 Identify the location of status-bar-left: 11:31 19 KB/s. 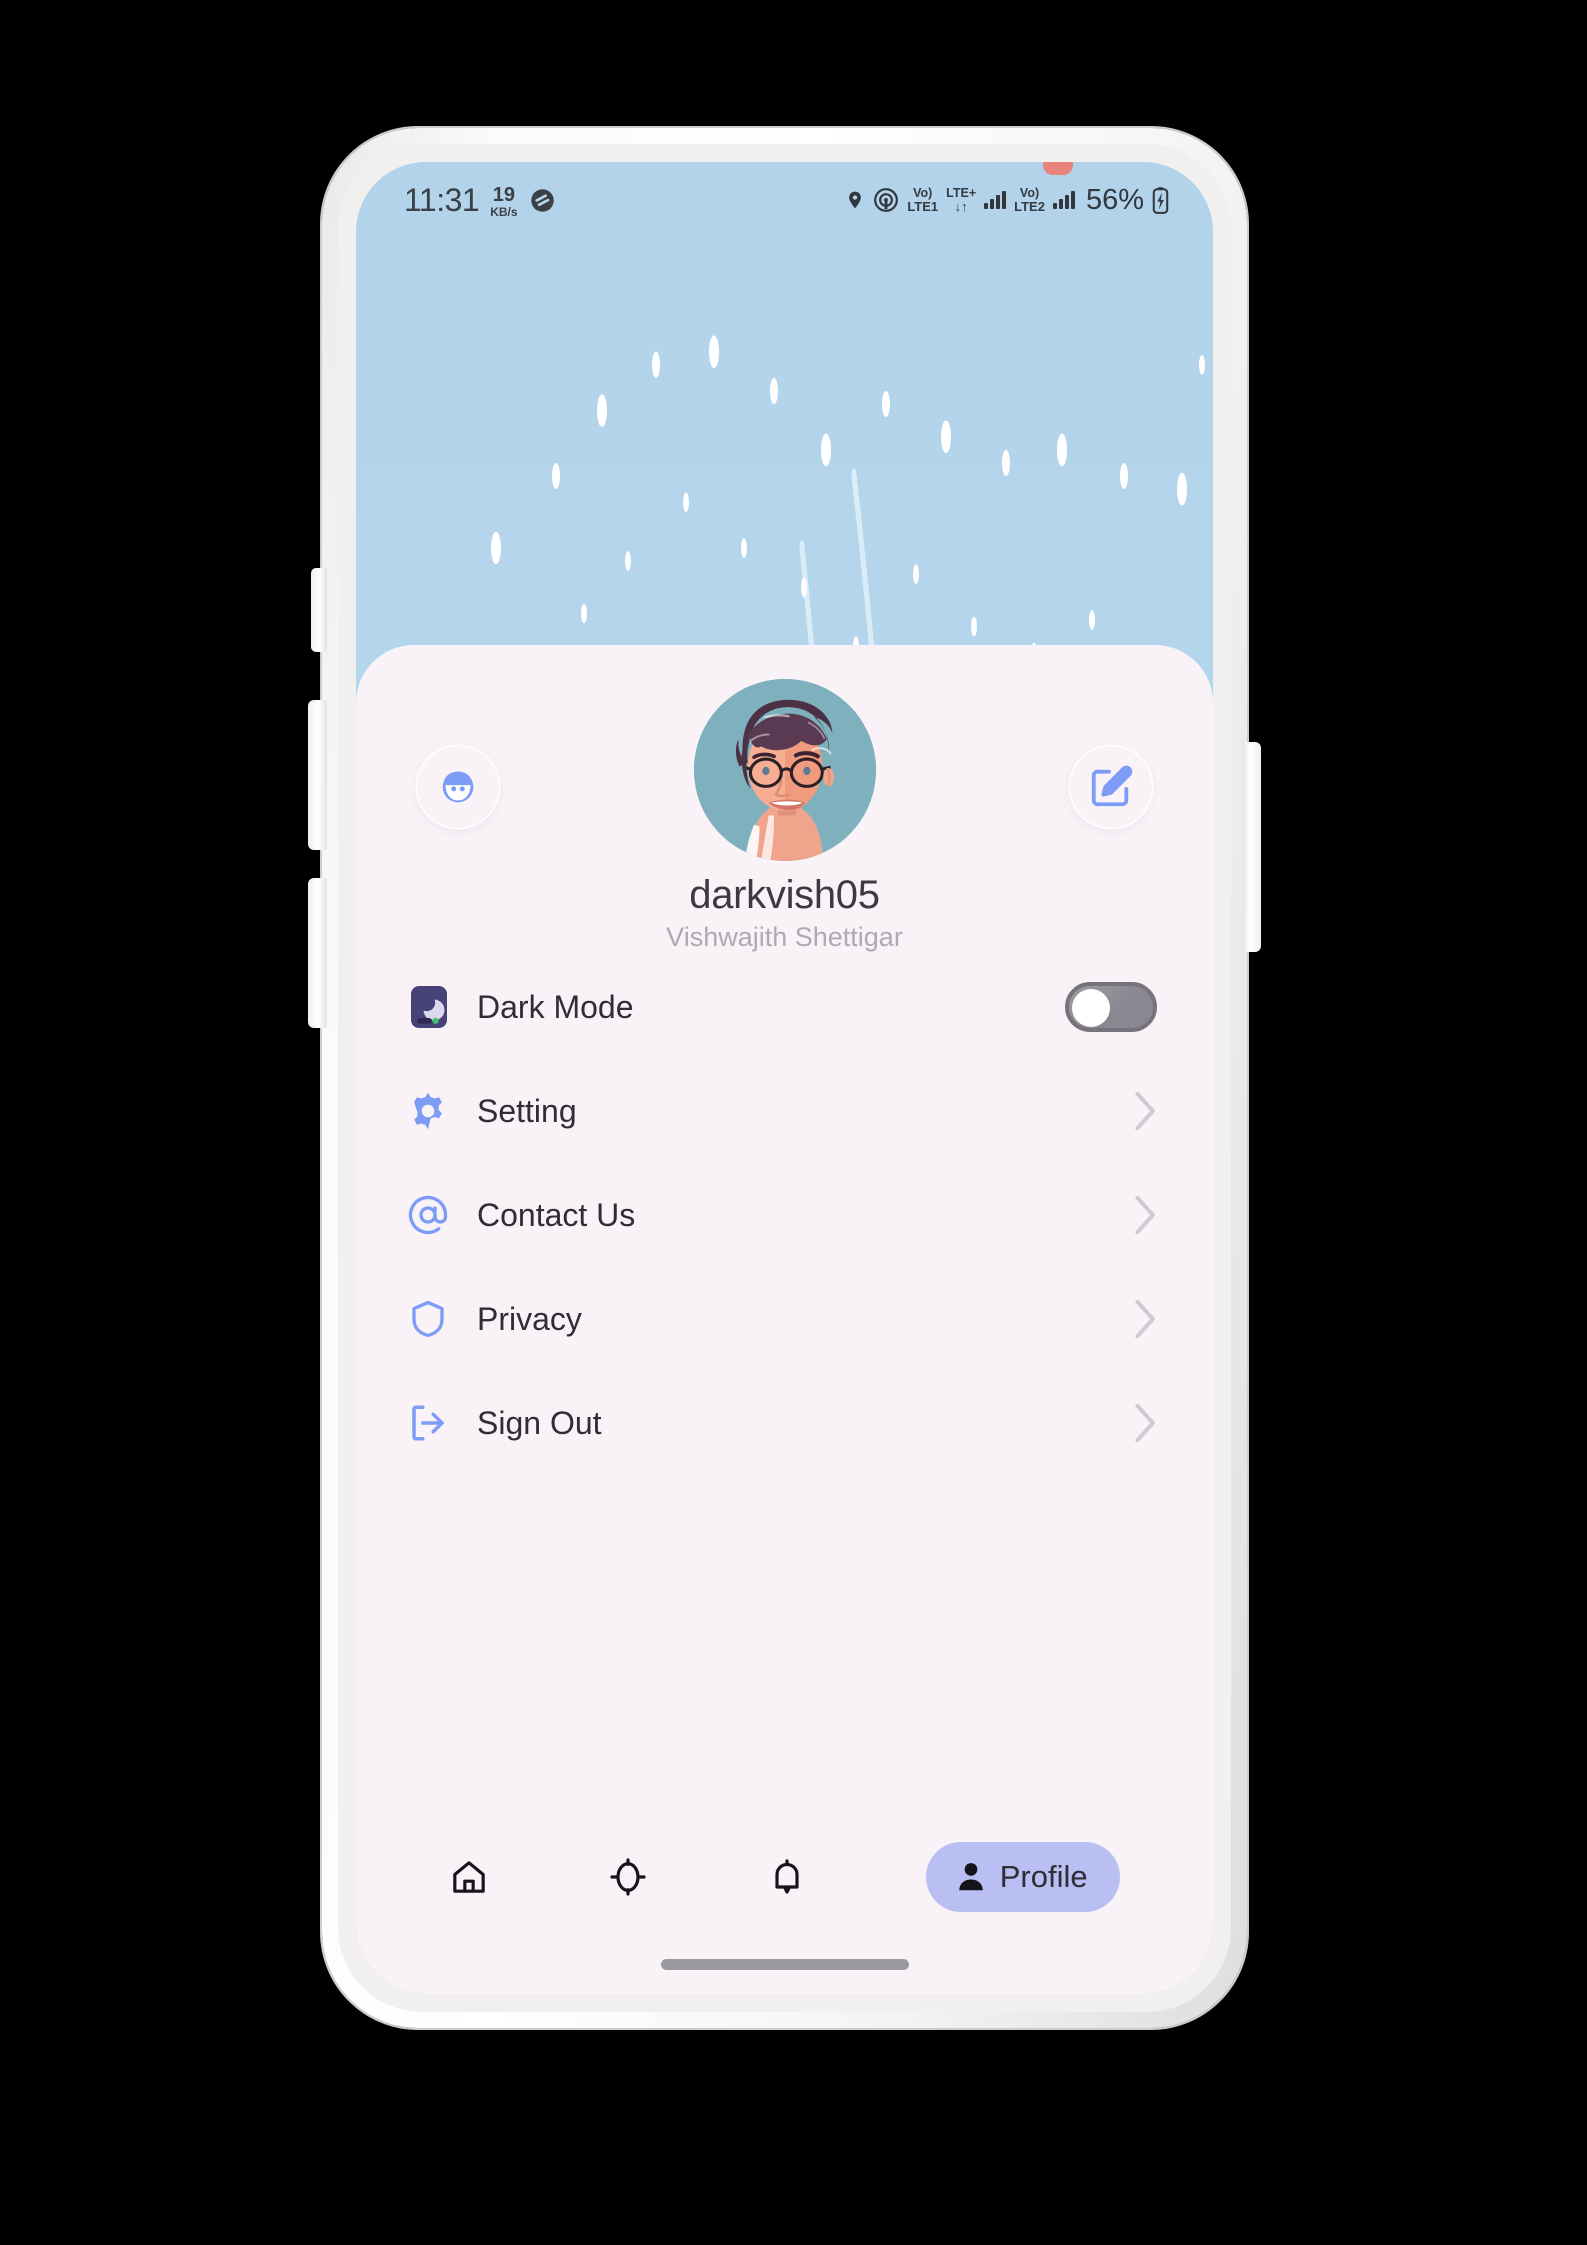
(480, 200).